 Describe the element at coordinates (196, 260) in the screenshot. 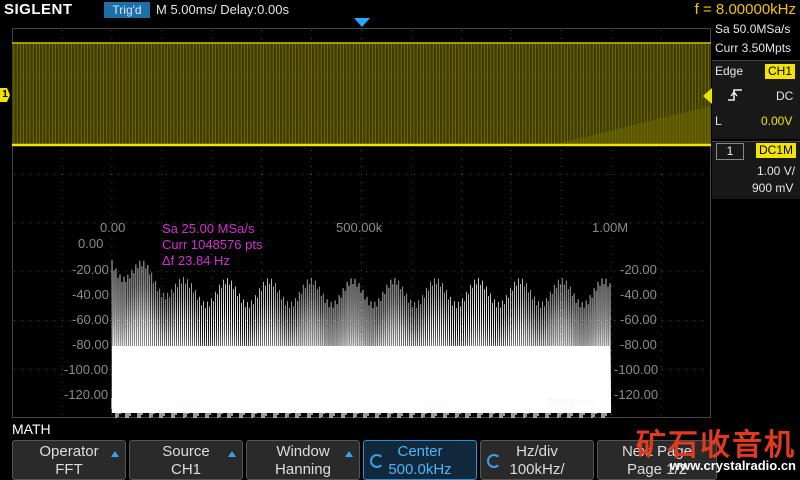

I see `fft-resolution: Δf 23.84 Hz` at that location.